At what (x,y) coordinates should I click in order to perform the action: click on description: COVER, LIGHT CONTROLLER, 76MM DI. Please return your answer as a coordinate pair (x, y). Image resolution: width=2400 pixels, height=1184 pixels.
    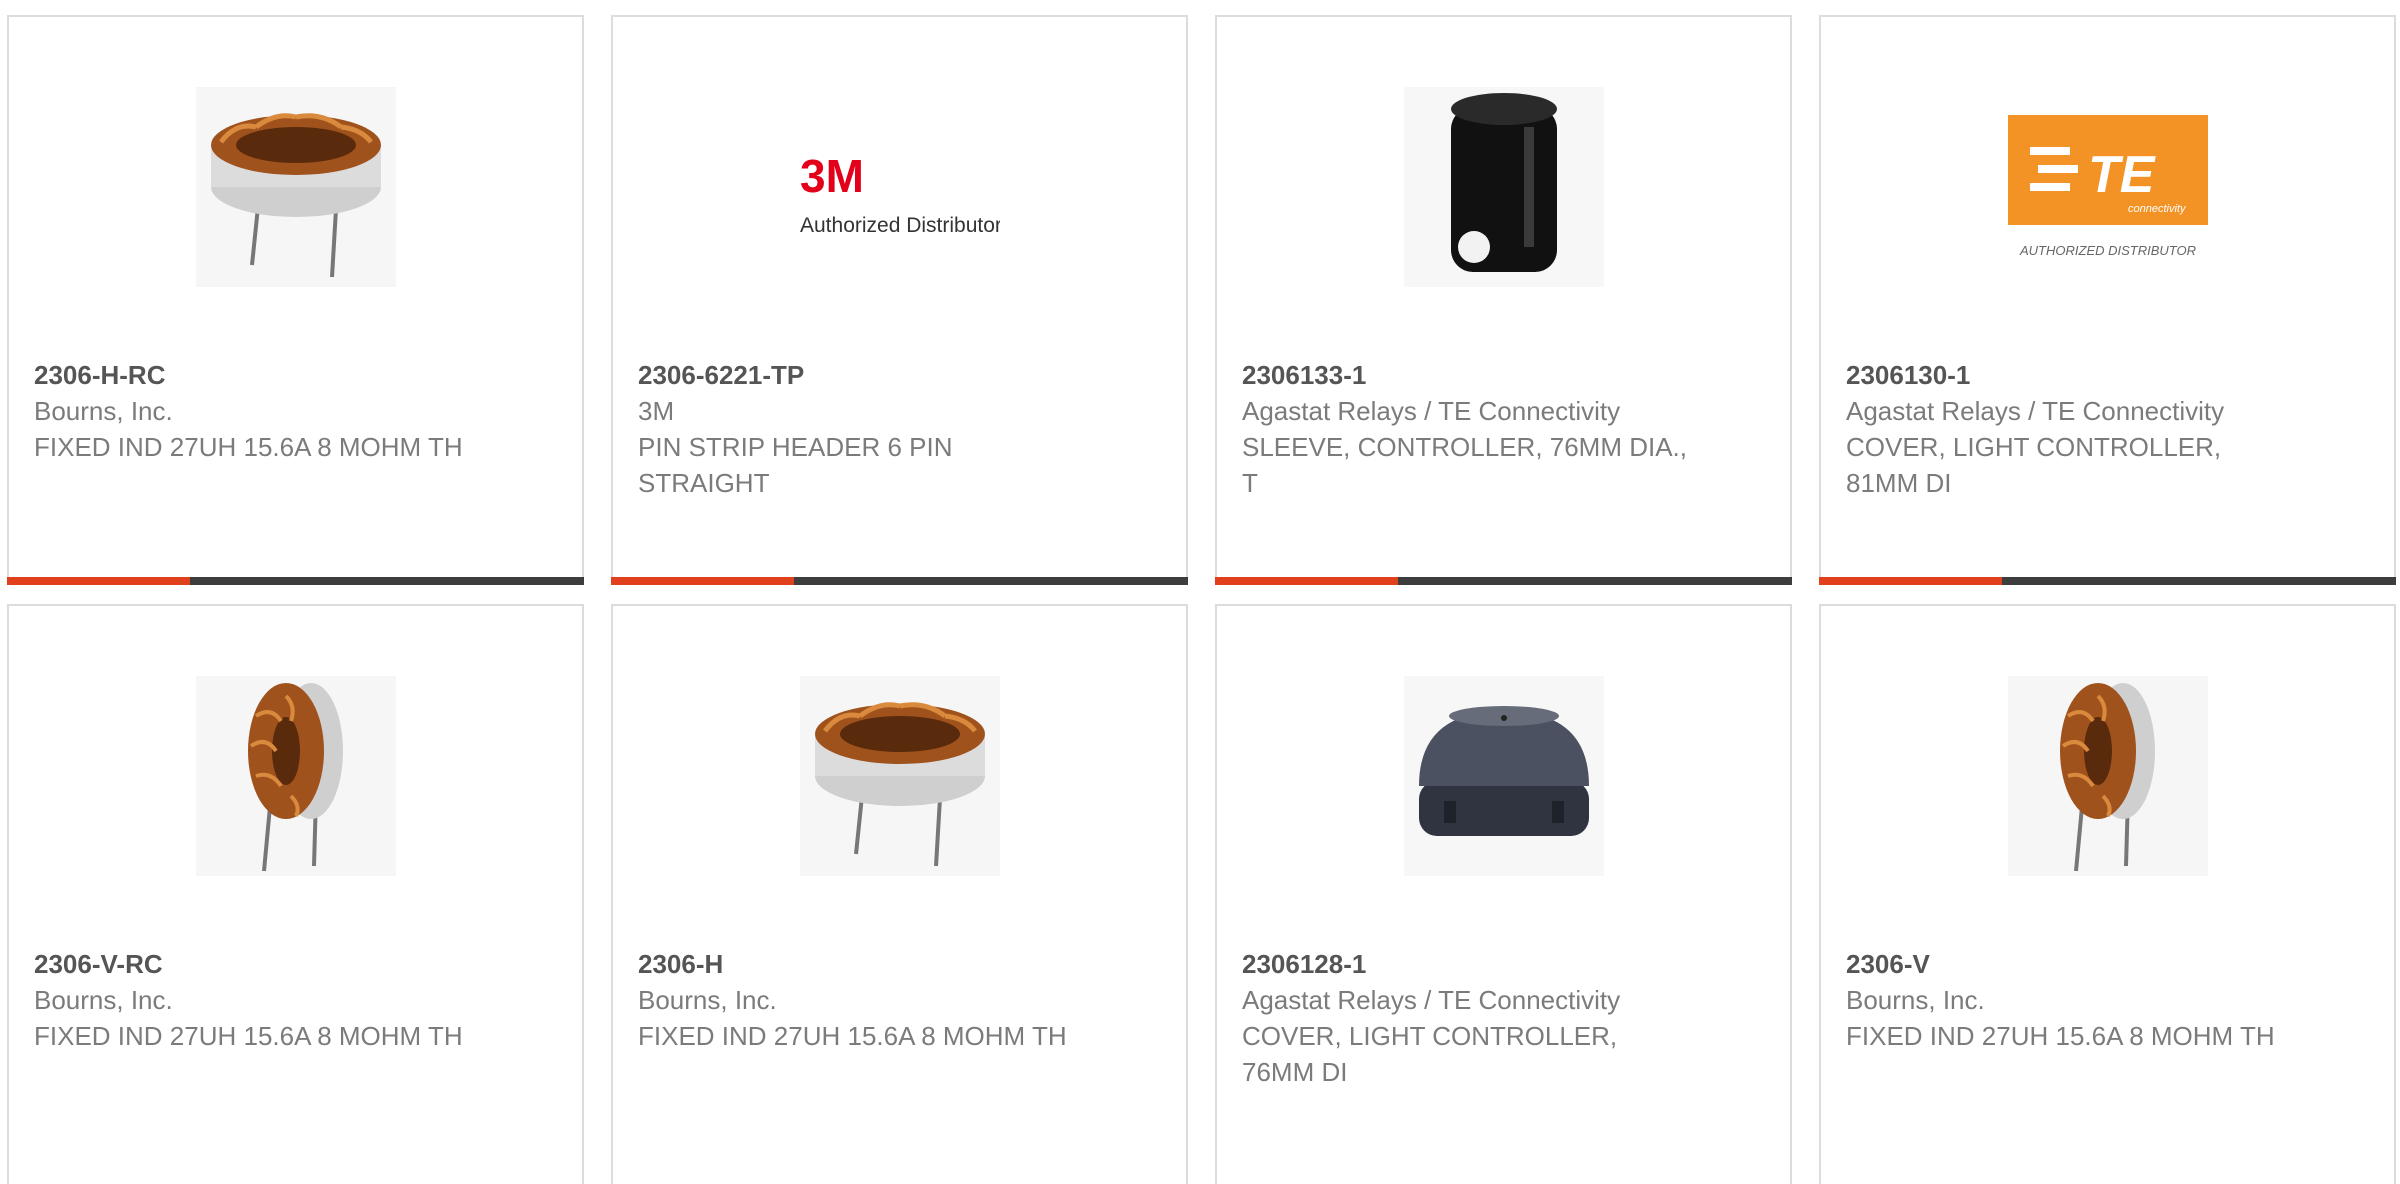
    Looking at the image, I should click on (1430, 1054).